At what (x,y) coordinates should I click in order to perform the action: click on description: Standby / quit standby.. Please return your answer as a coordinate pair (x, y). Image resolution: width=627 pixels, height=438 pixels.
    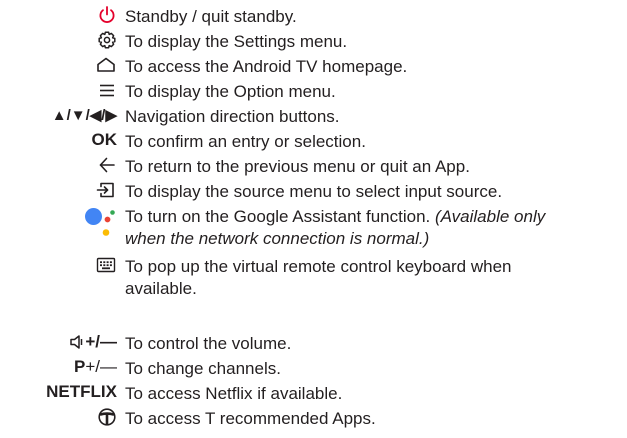
    Looking at the image, I should click on (211, 16).